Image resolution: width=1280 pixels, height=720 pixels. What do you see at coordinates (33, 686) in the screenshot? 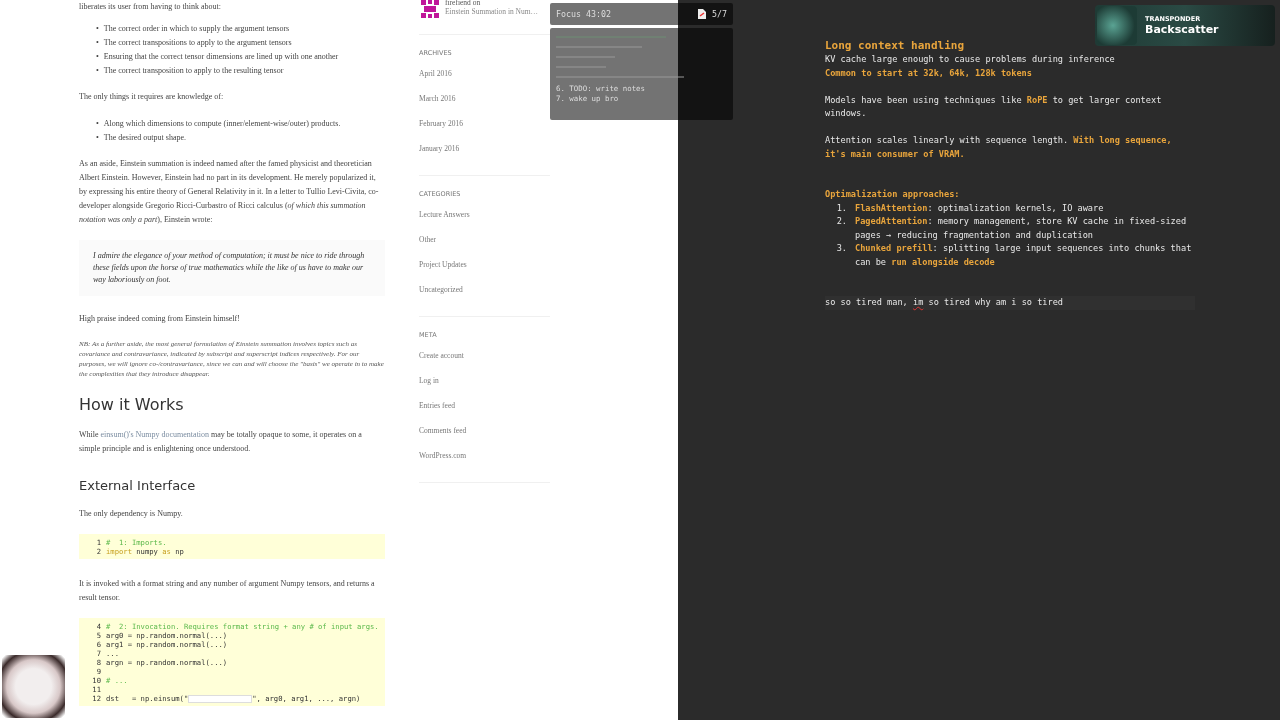
I see `sketch-picture-placeholder` at bounding box center [33, 686].